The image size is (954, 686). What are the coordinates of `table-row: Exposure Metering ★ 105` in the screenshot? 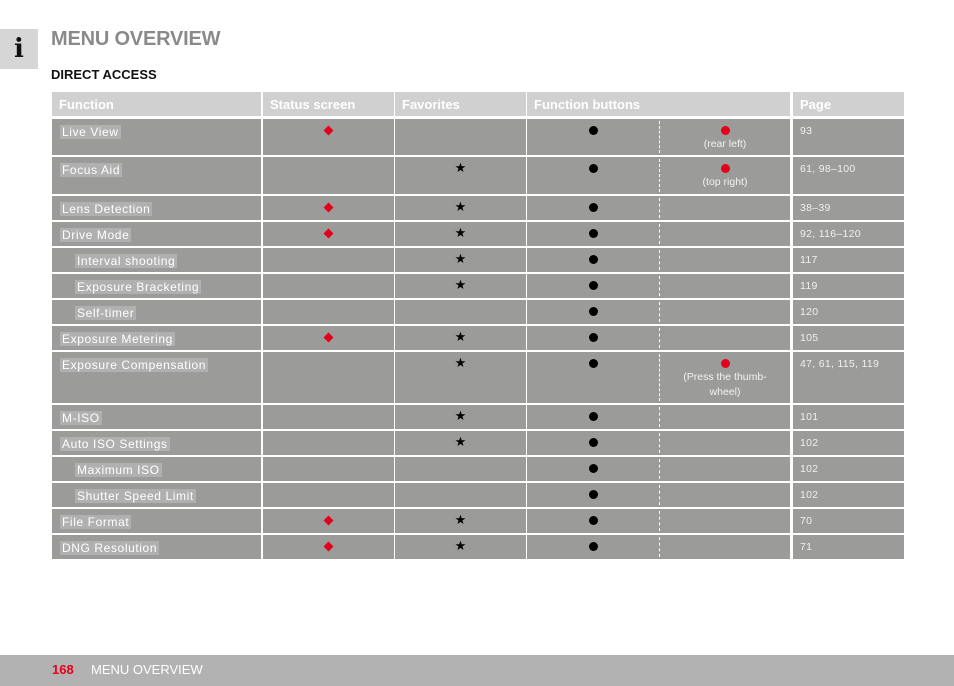 It's located at (478, 338).